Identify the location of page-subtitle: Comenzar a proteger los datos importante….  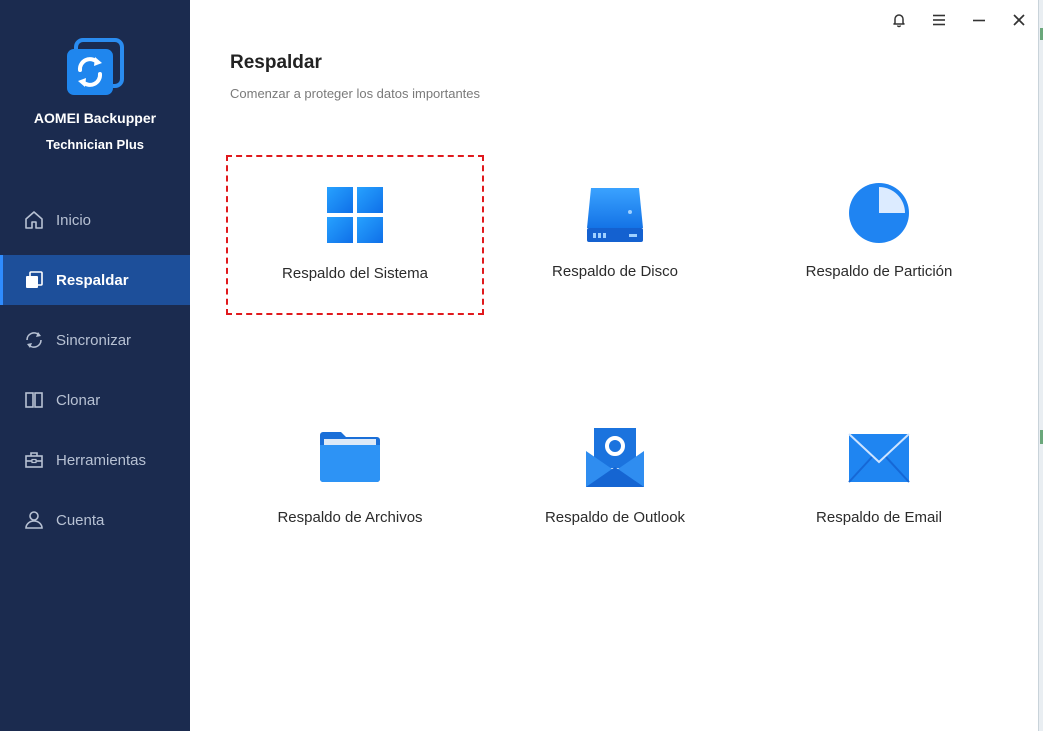
(355, 93).